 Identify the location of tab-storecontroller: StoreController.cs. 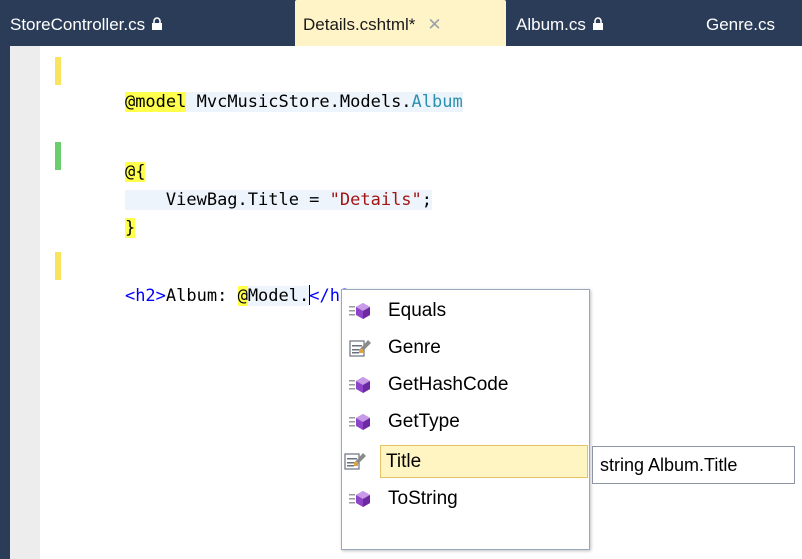
(86, 23).